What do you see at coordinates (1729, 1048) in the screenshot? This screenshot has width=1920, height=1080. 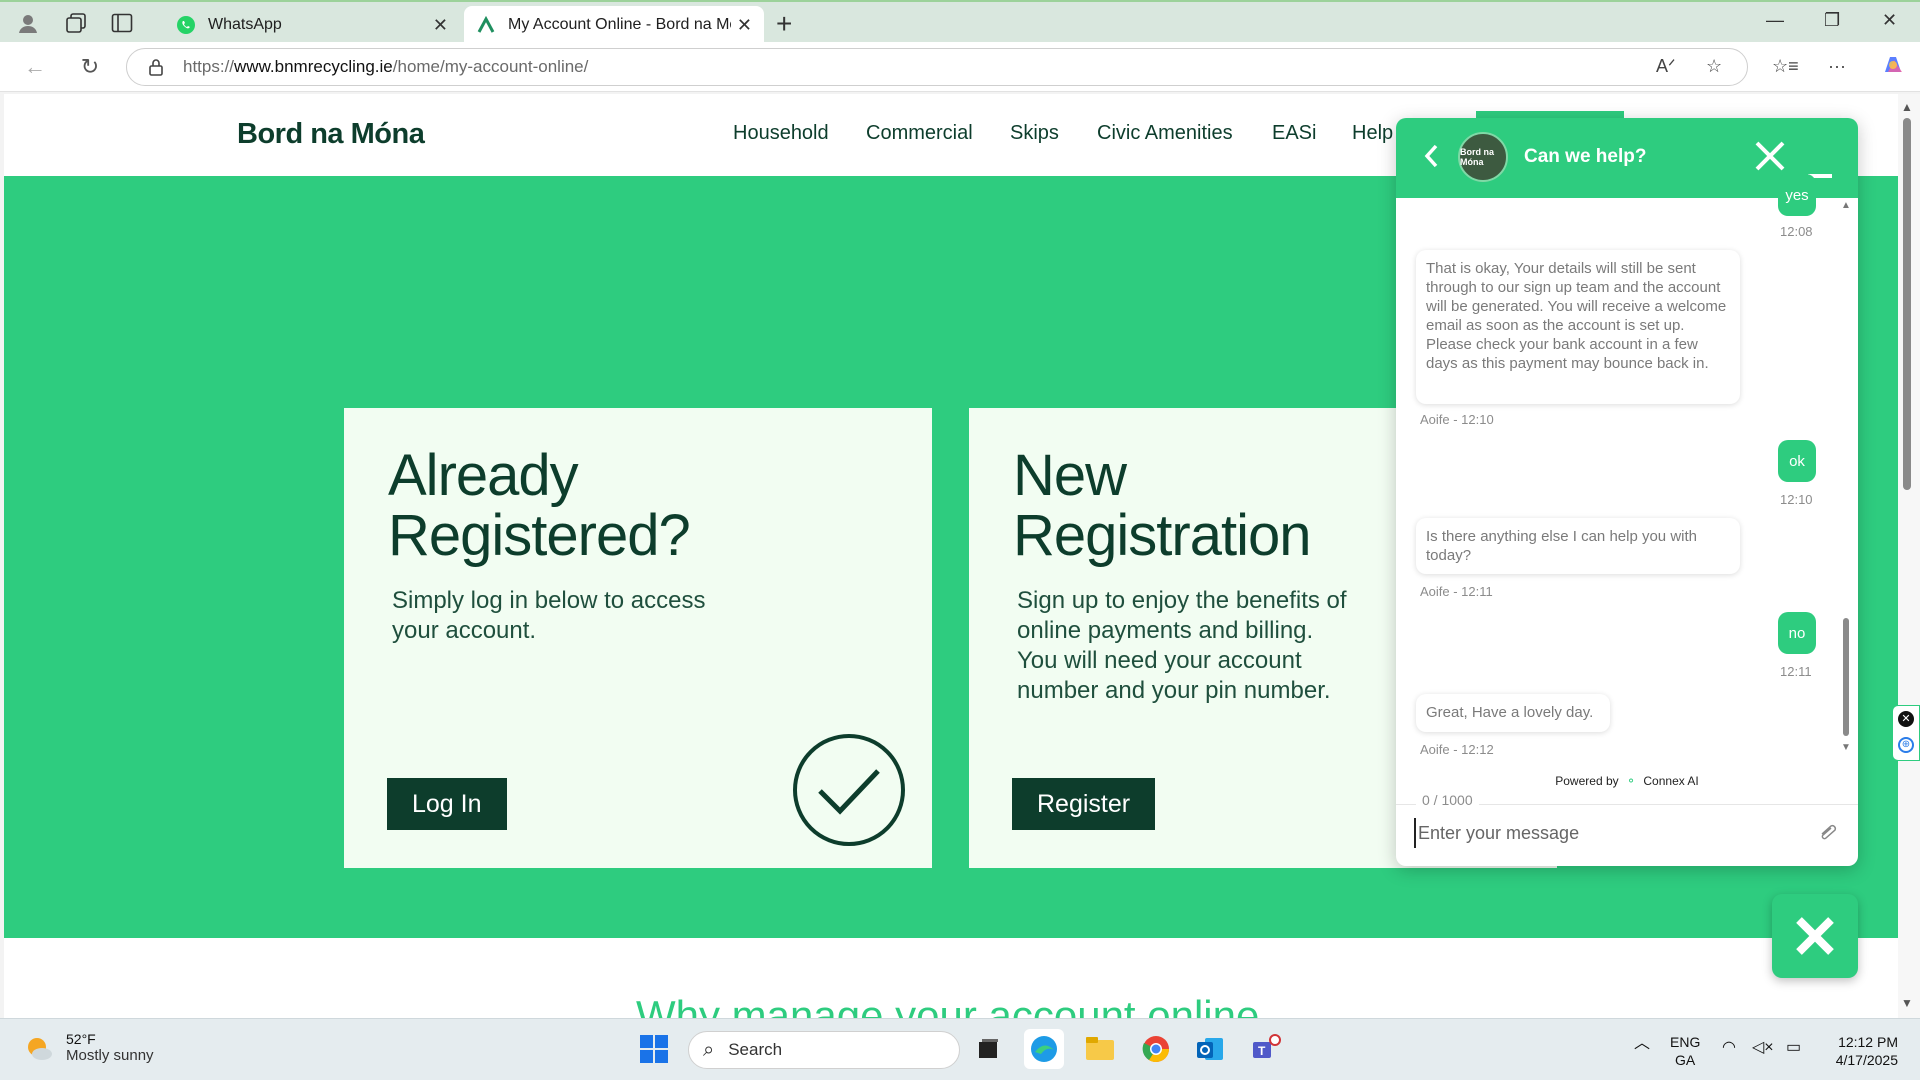 I see `wifi-icon: ◠` at bounding box center [1729, 1048].